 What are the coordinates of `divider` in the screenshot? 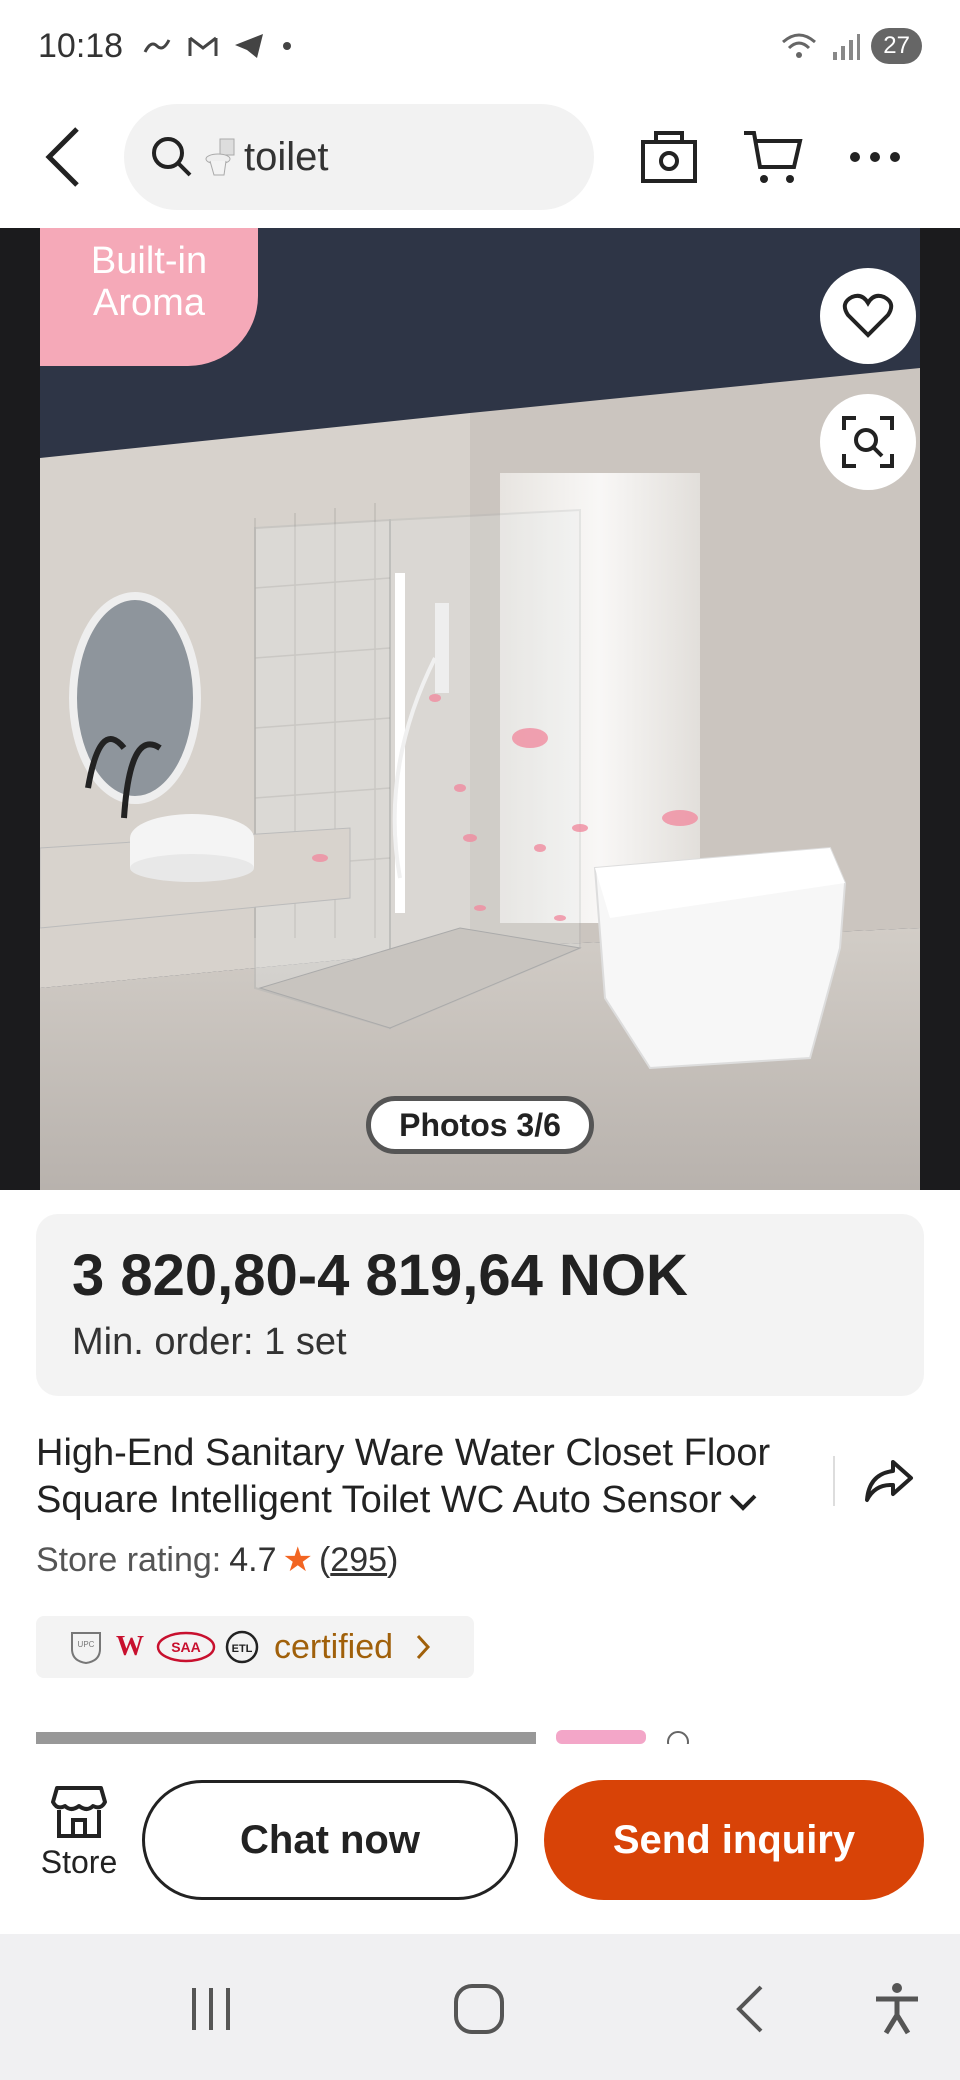 It's located at (833, 1481).